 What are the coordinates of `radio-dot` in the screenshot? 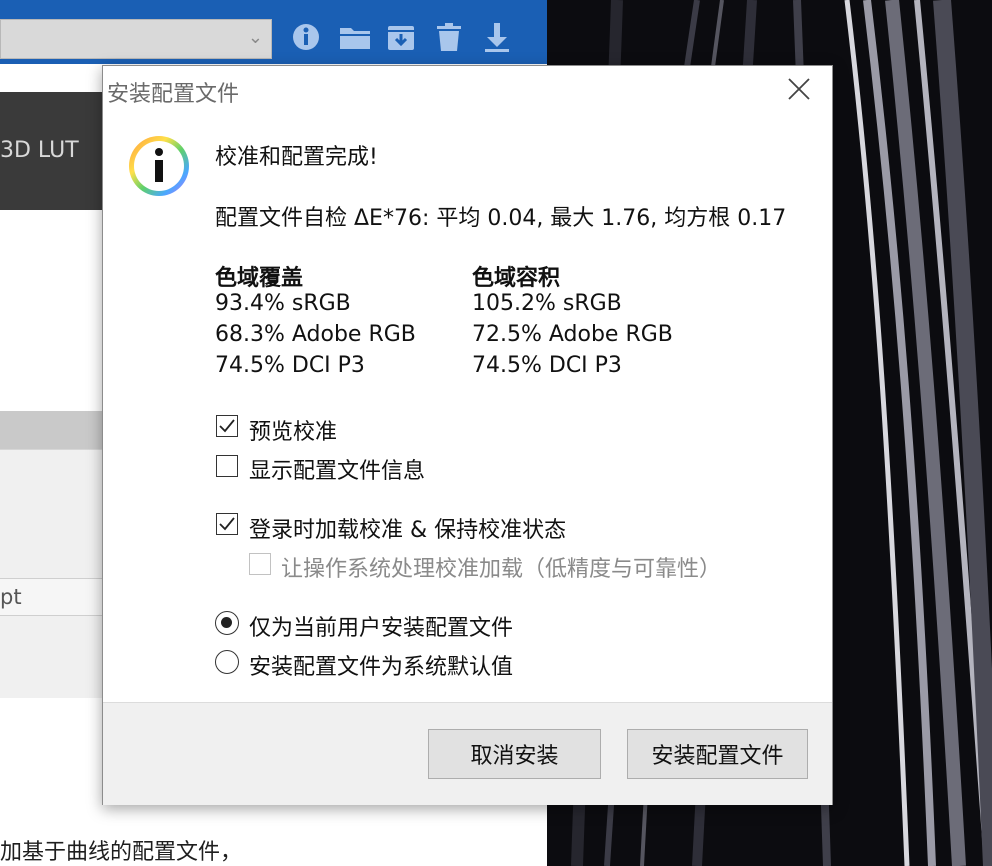 It's located at (226, 622).